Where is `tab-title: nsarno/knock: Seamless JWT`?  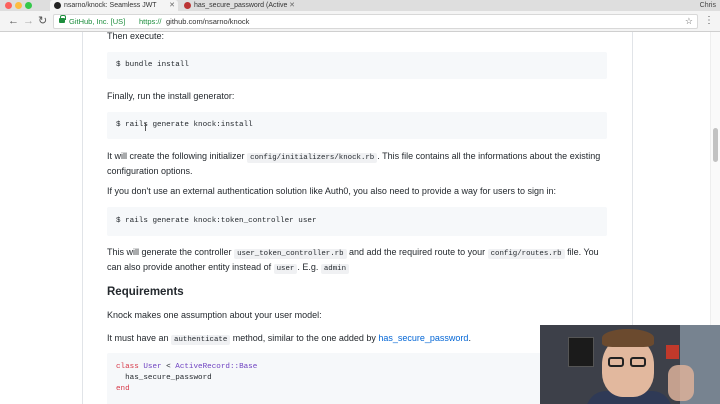
tab-title: nsarno/knock: Seamless JWT is located at coordinates (110, 5).